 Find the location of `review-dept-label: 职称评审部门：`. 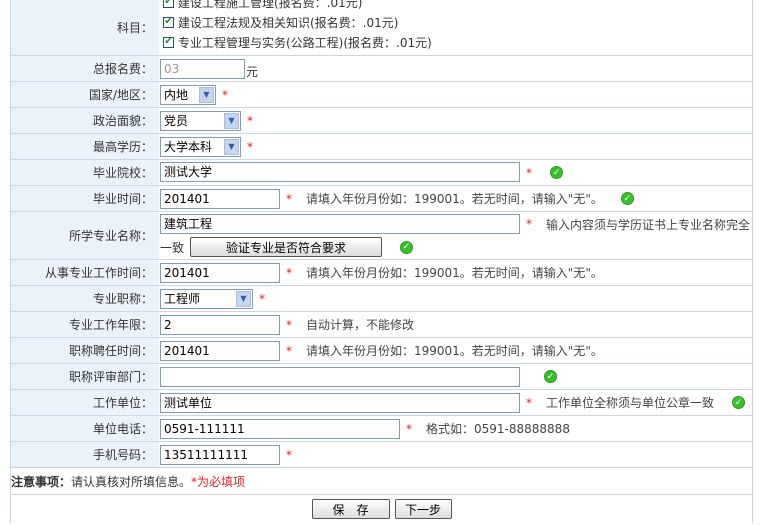

review-dept-label: 职称评审部门： is located at coordinates (85, 376).